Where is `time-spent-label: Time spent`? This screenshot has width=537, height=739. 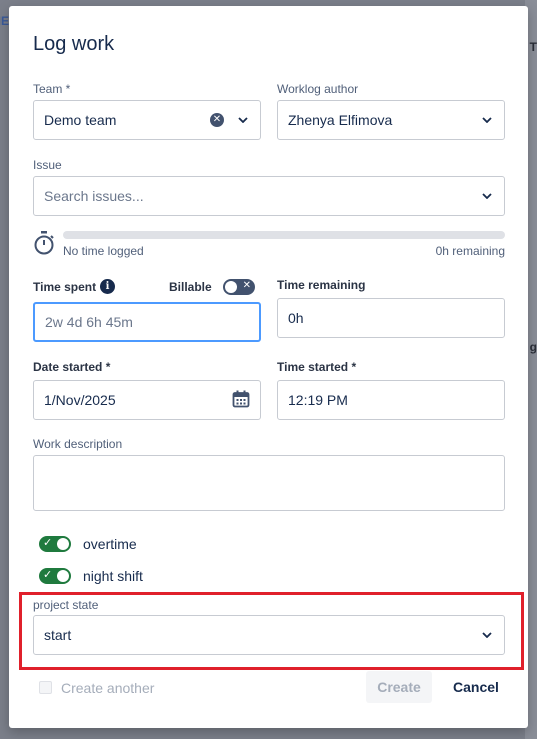 time-spent-label: Time spent is located at coordinates (65, 287).